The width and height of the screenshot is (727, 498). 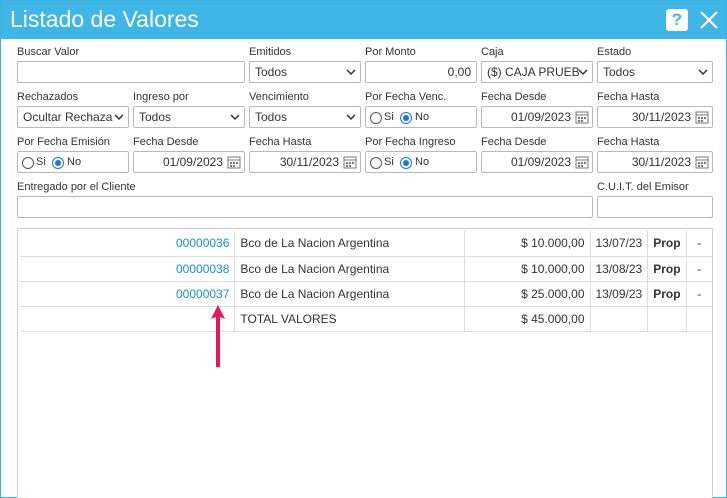 I want to click on fecha-desde-2-value: 01/09/2023, so click(x=192, y=162).